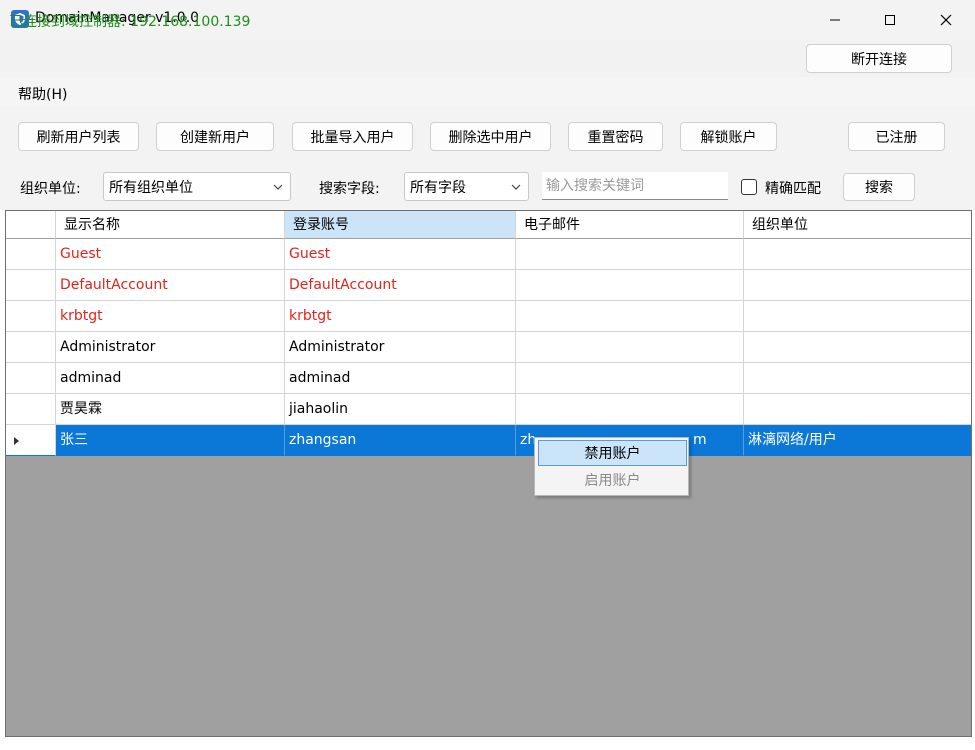  Describe the element at coordinates (400, 378) in the screenshot. I see `cell-login: adminad` at that location.